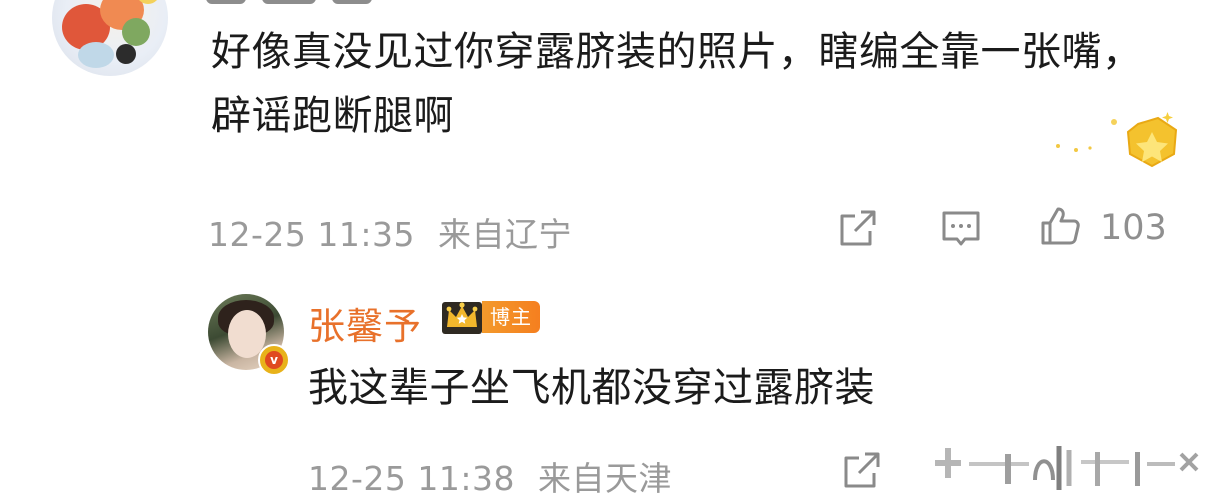 This screenshot has width=1205, height=500. I want to click on reply-author-name: 张馨予, so click(365, 323).